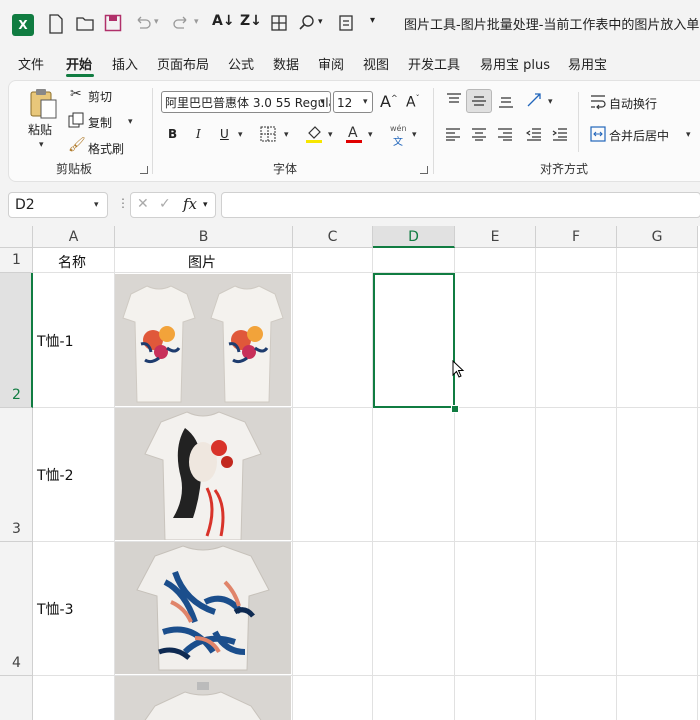  I want to click on name-box-dropdown-icon: ▾, so click(96, 205).